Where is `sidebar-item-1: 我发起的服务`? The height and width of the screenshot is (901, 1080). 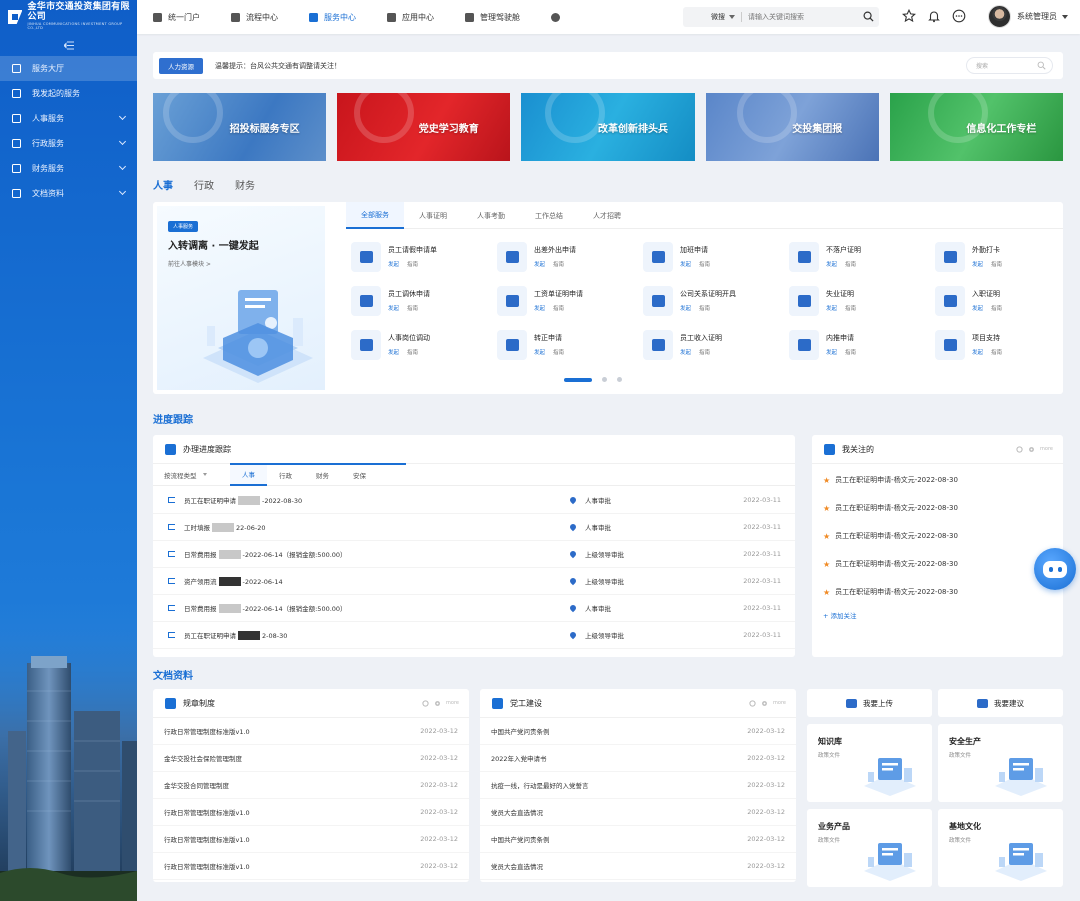
sidebar-item-1: 我发起的服务 is located at coordinates (68, 93).